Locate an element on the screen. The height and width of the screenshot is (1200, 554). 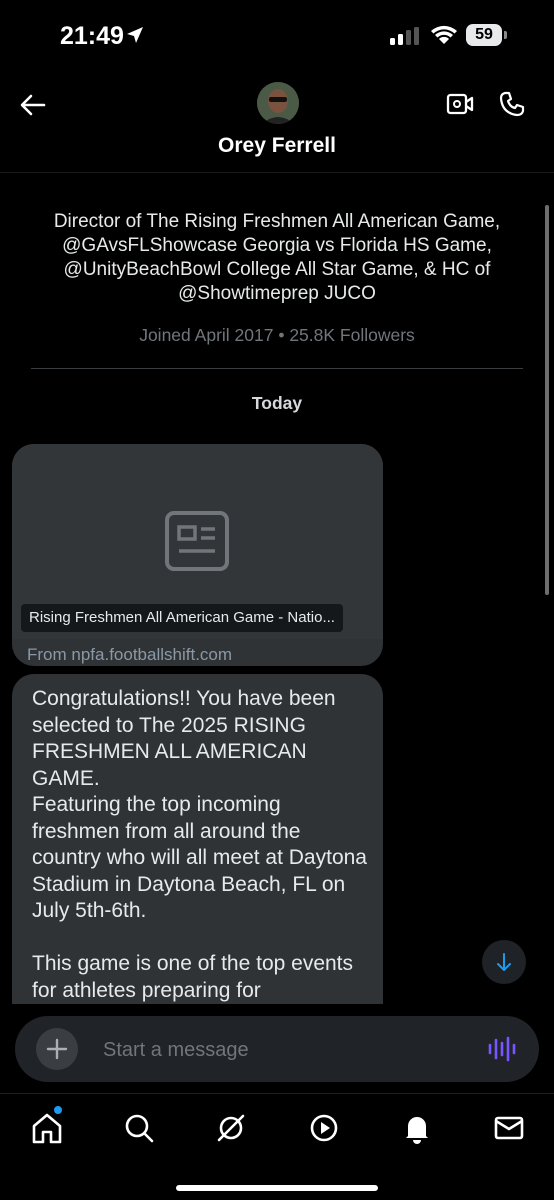
video-play-icon is located at coordinates (324, 1128).